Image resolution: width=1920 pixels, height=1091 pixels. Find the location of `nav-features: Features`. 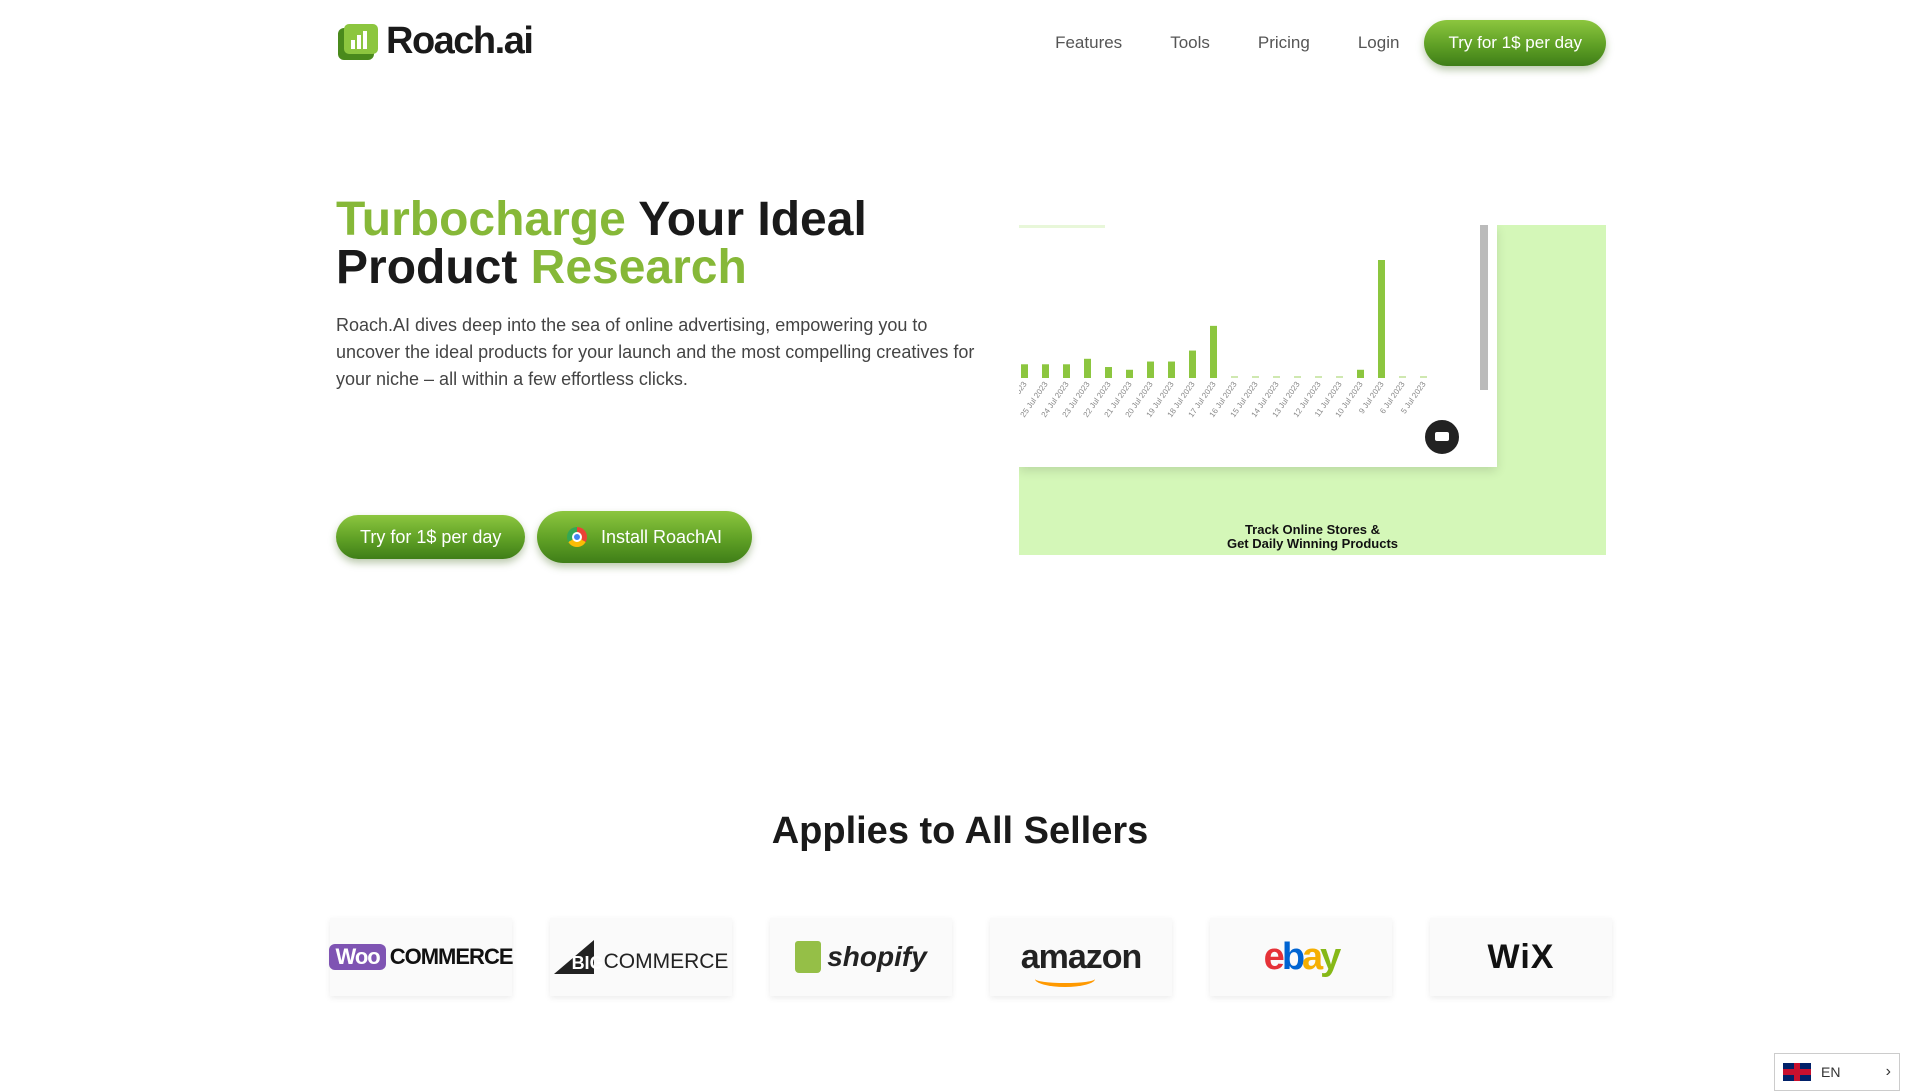

nav-features: Features is located at coordinates (1088, 43).